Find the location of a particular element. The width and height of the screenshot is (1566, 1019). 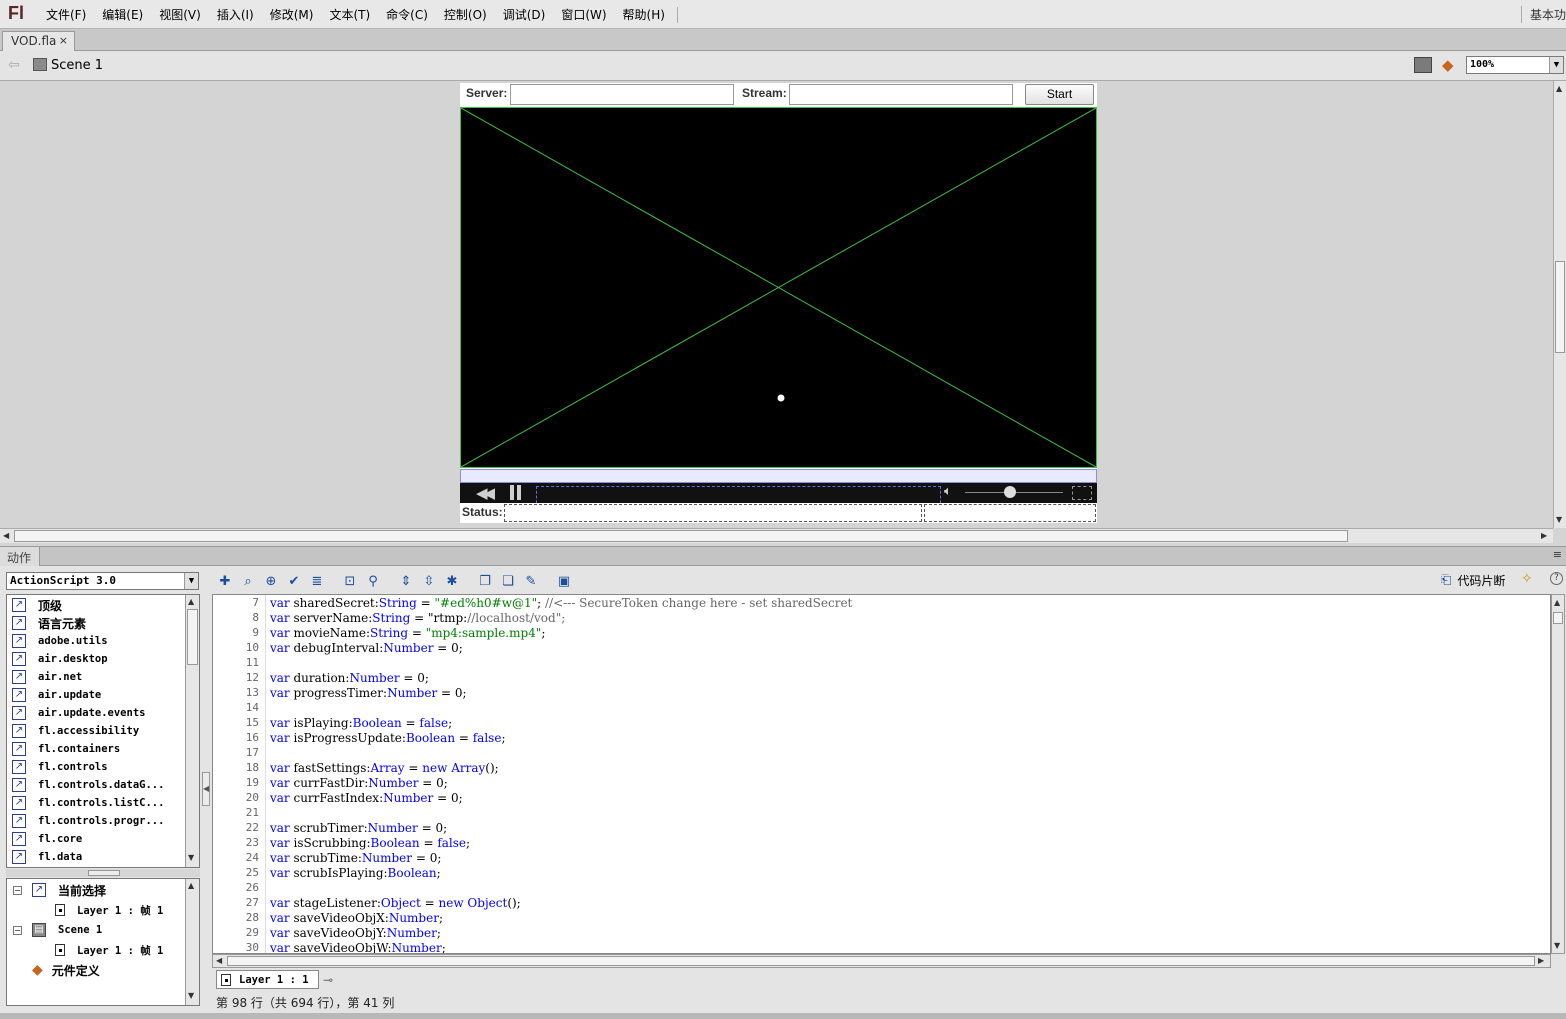

menu-item: 调试(D) is located at coordinates (524, 15).